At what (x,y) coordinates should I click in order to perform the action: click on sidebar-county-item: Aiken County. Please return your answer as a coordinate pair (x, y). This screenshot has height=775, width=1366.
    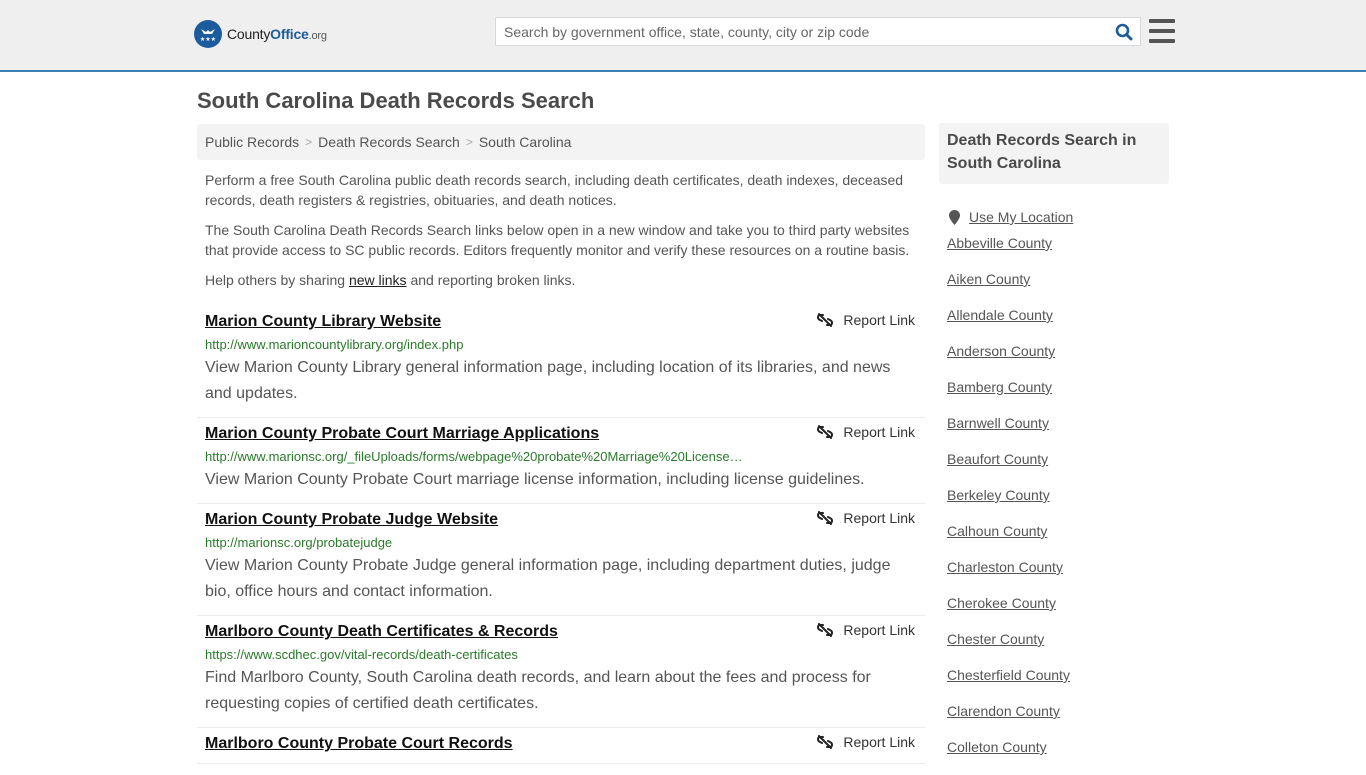
    Looking at the image, I should click on (1058, 289).